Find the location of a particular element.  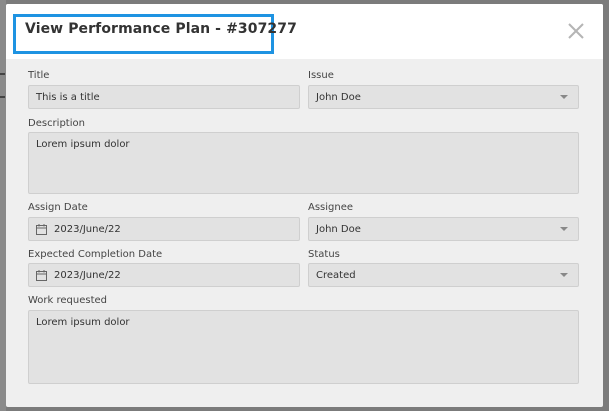

issue-value: John Doe is located at coordinates (338, 97).